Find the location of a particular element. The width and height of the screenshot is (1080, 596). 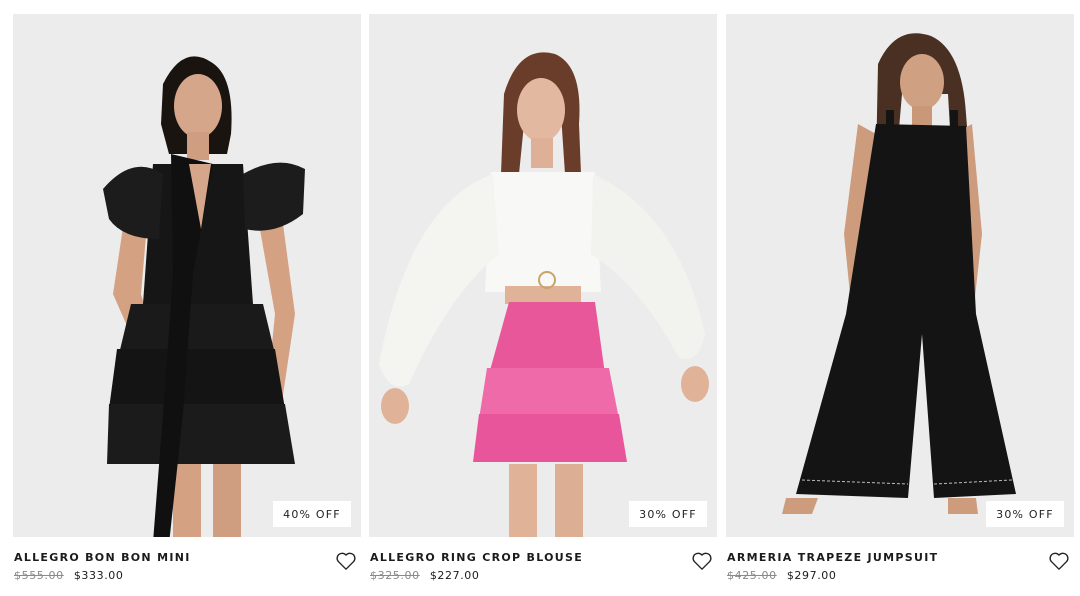

discount-badge: 40% OFF is located at coordinates (312, 514).